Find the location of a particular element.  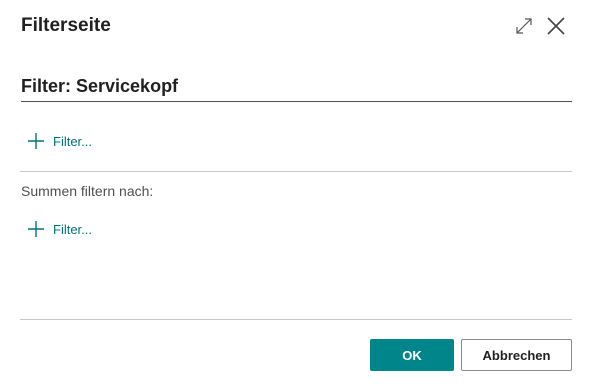

close-icon is located at coordinates (556, 26).